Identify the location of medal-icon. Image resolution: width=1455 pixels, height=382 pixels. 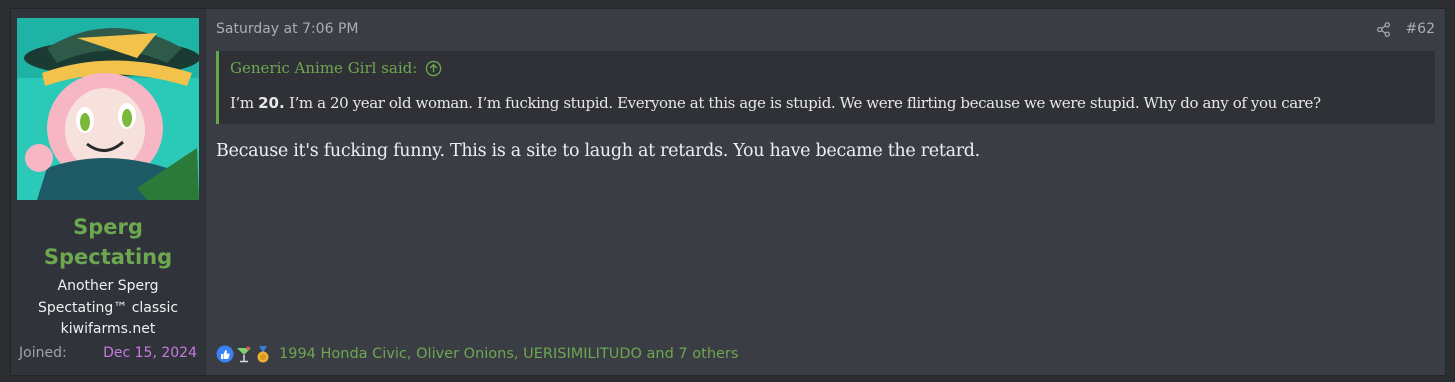
(263, 354).